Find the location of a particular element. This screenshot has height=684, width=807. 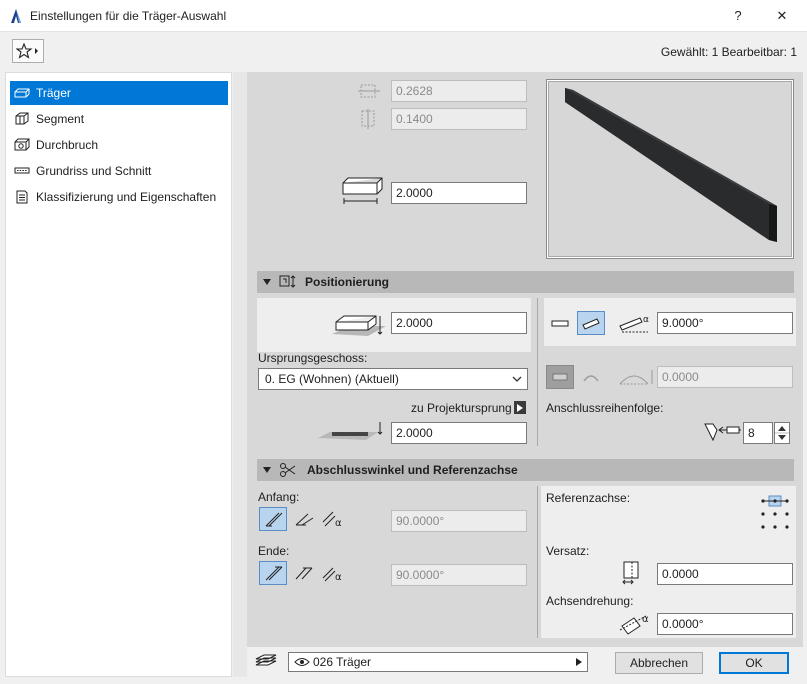

ok-button: OK is located at coordinates (754, 663).